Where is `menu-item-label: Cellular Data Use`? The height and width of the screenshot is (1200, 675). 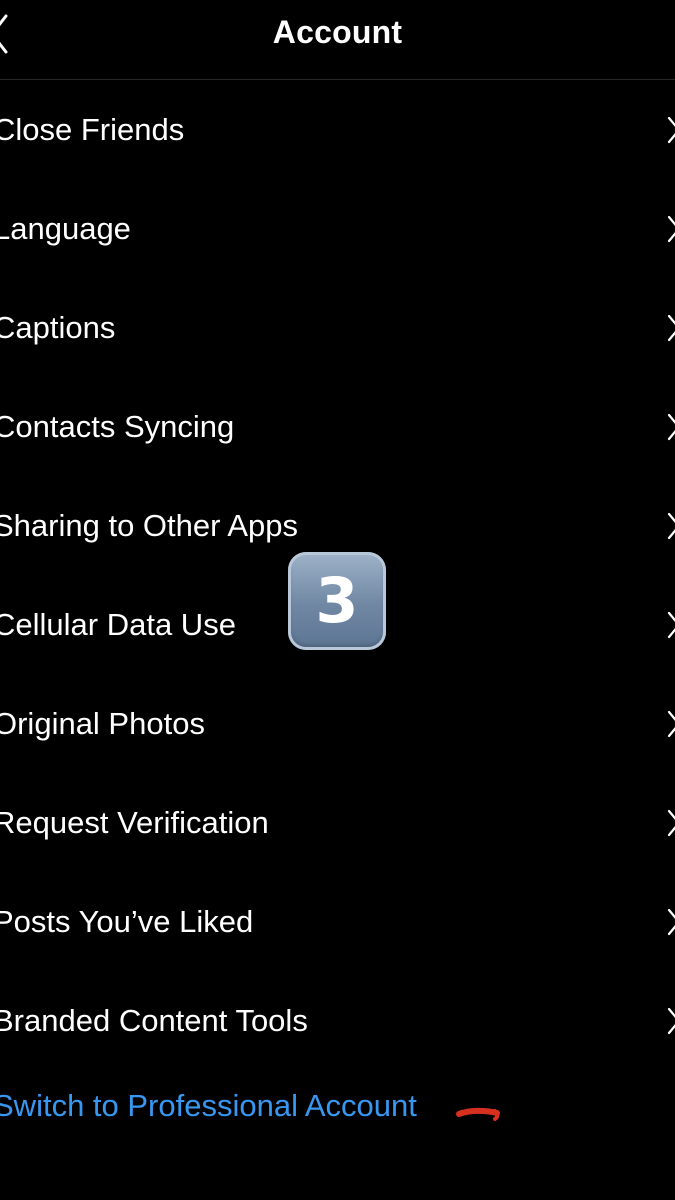
menu-item-label: Cellular Data Use is located at coordinates (118, 624).